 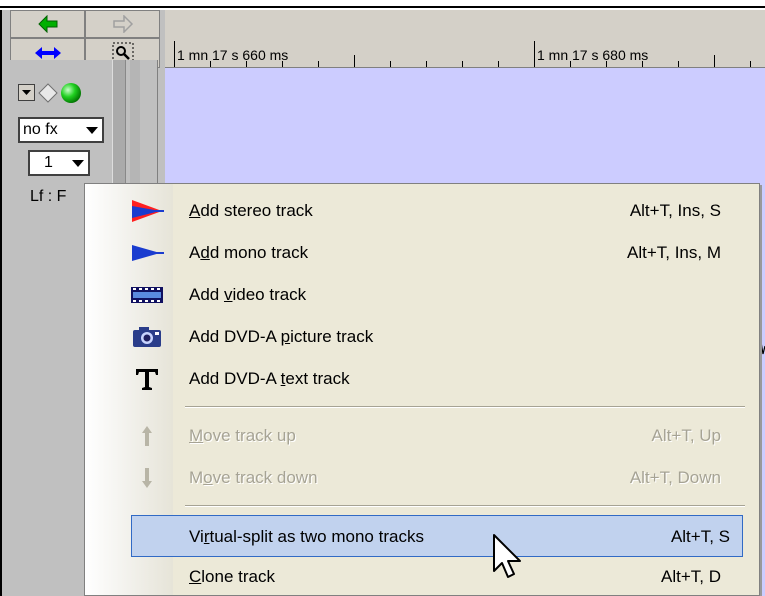 What do you see at coordinates (674, 252) in the screenshot?
I see `menu-shortcut: Alt+T, Ins, M` at bounding box center [674, 252].